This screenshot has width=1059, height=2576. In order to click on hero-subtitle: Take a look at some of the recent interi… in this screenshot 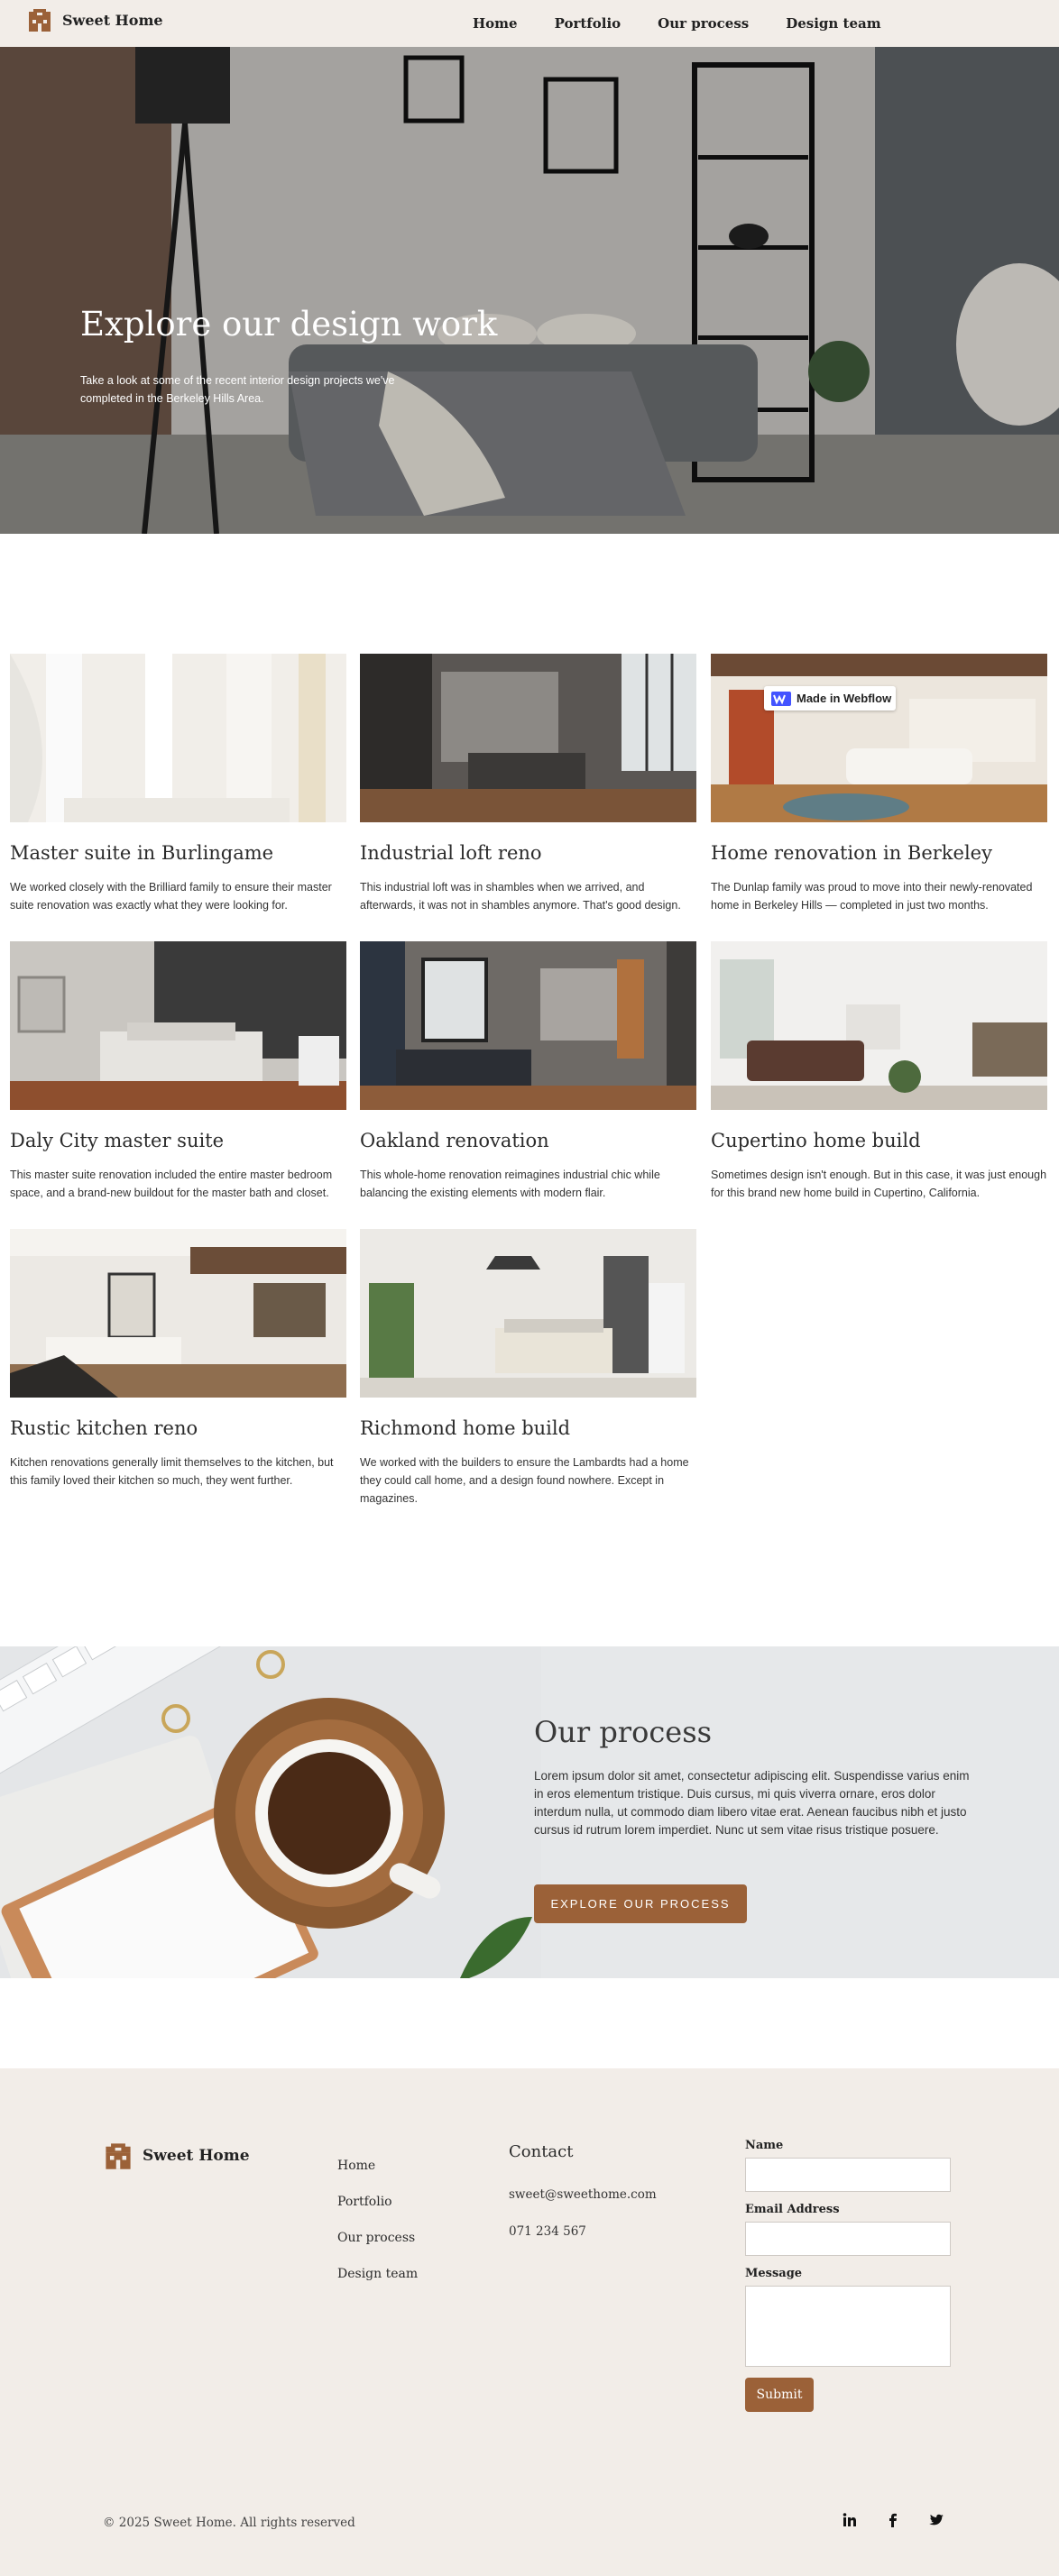, I will do `click(238, 389)`.